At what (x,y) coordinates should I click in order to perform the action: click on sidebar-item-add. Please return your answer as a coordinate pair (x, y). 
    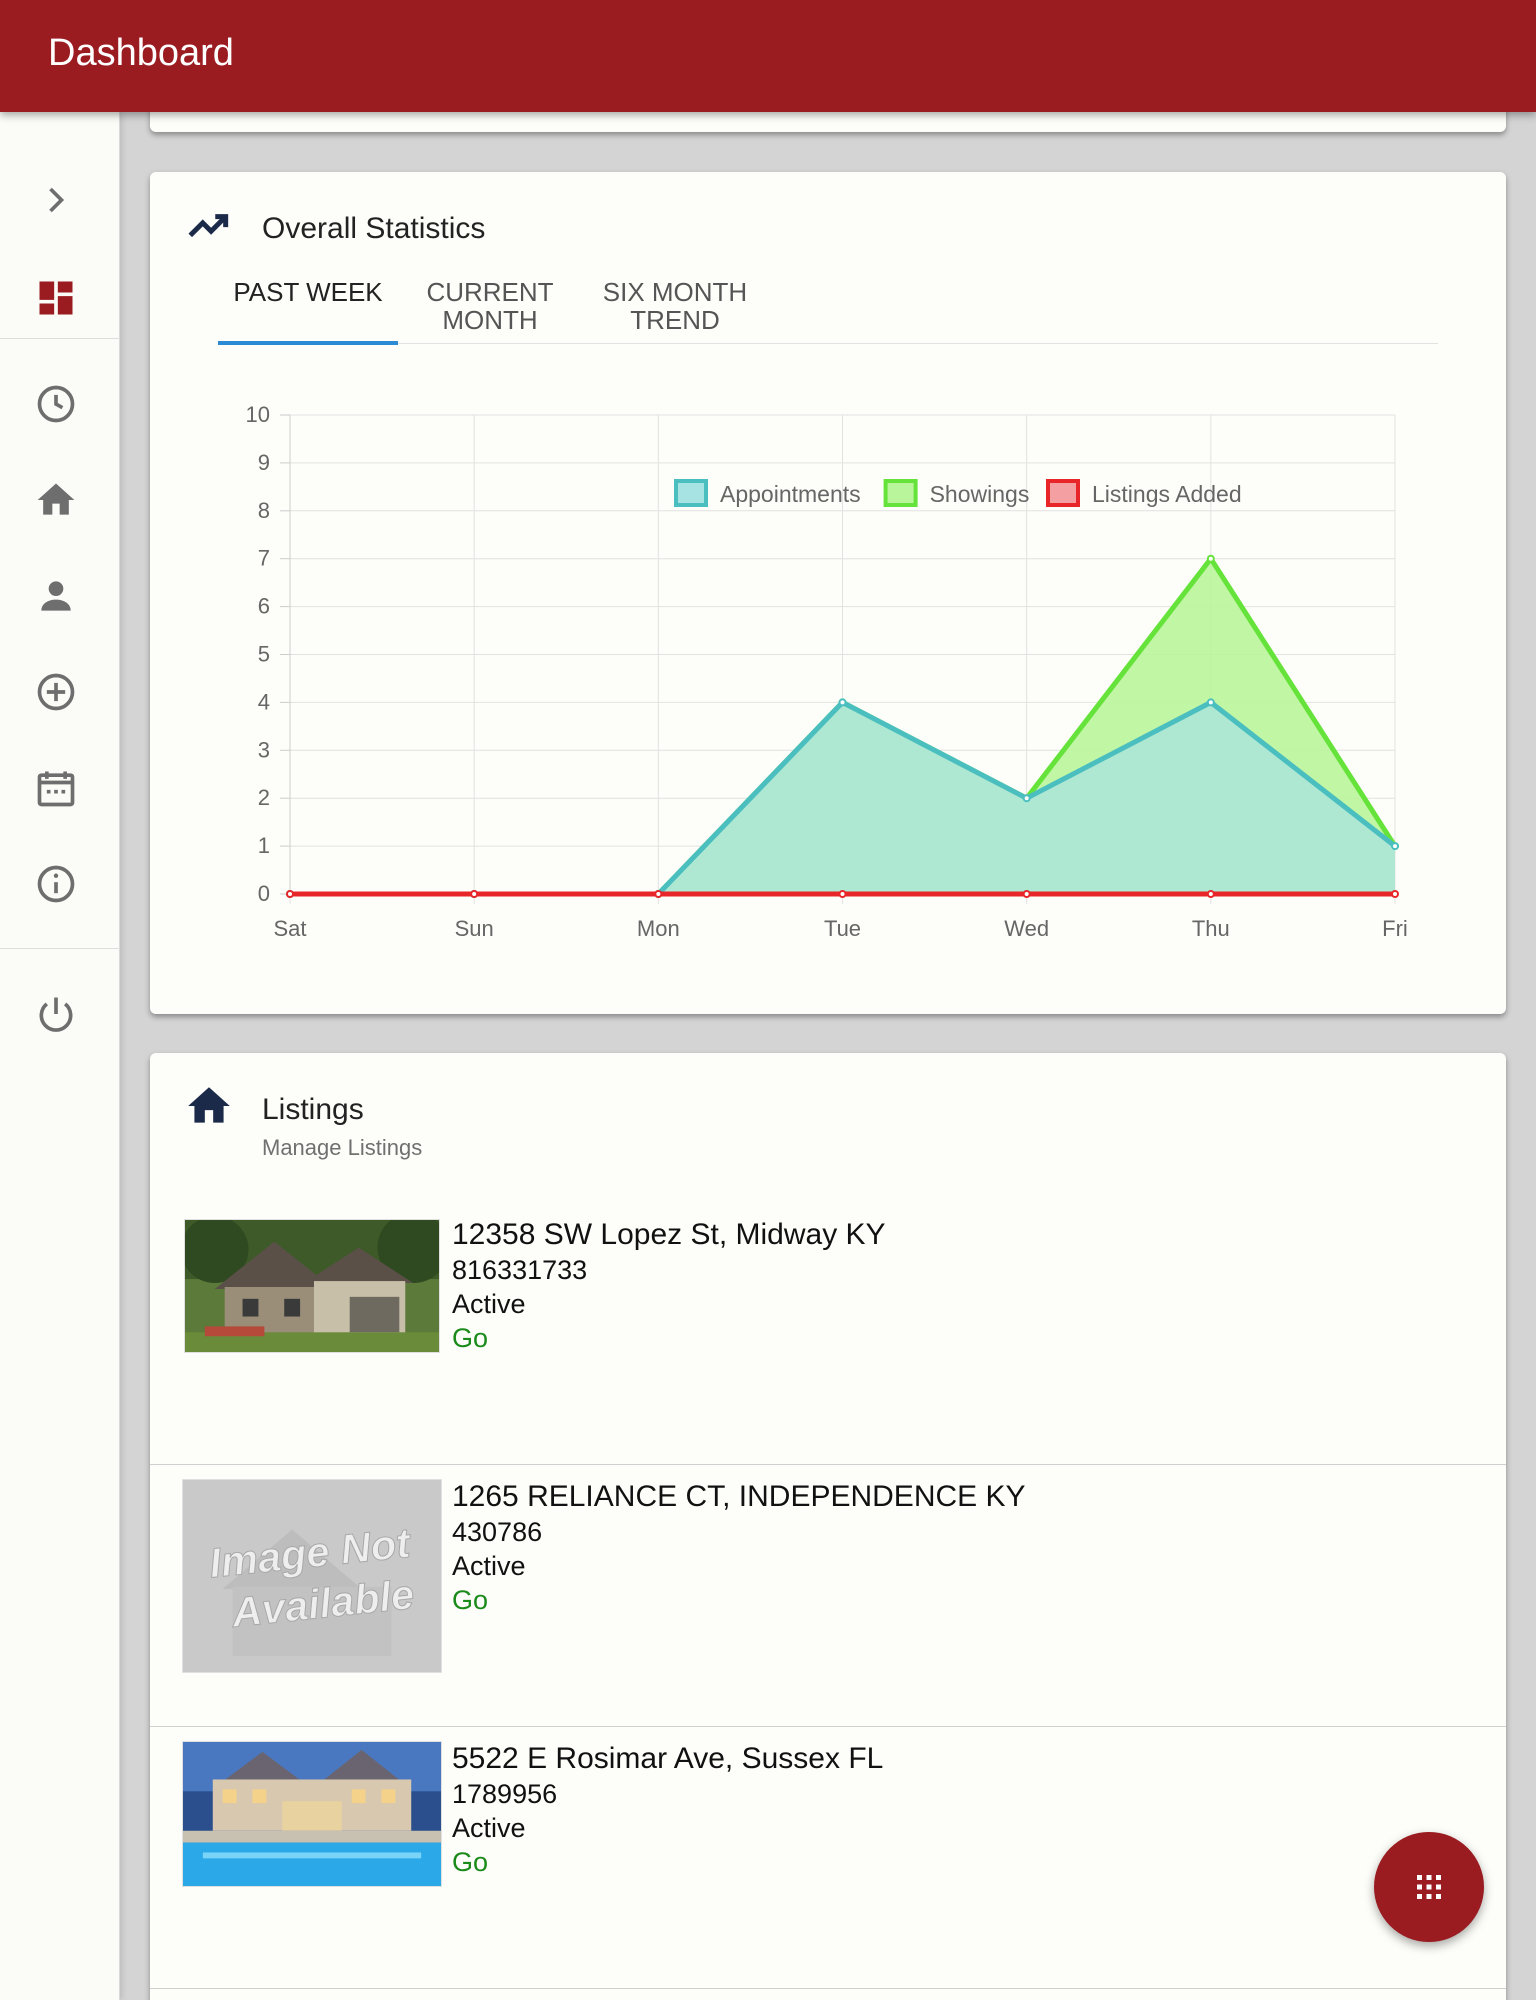
    Looking at the image, I should click on (56, 692).